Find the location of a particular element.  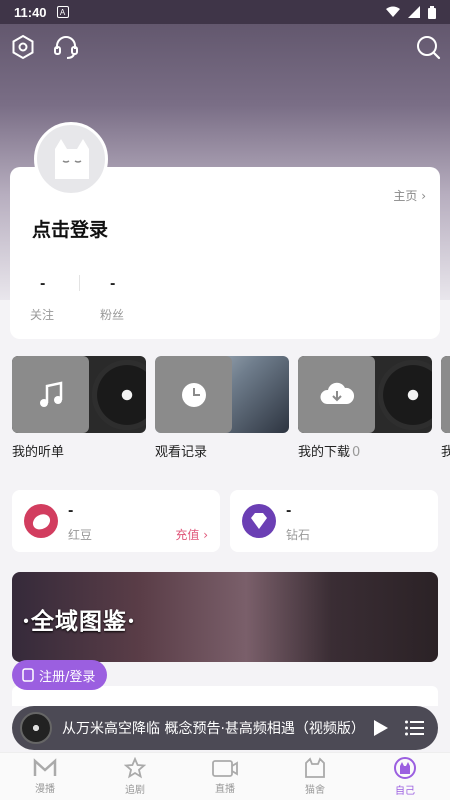

tile-more-art is located at coordinates (445, 394).